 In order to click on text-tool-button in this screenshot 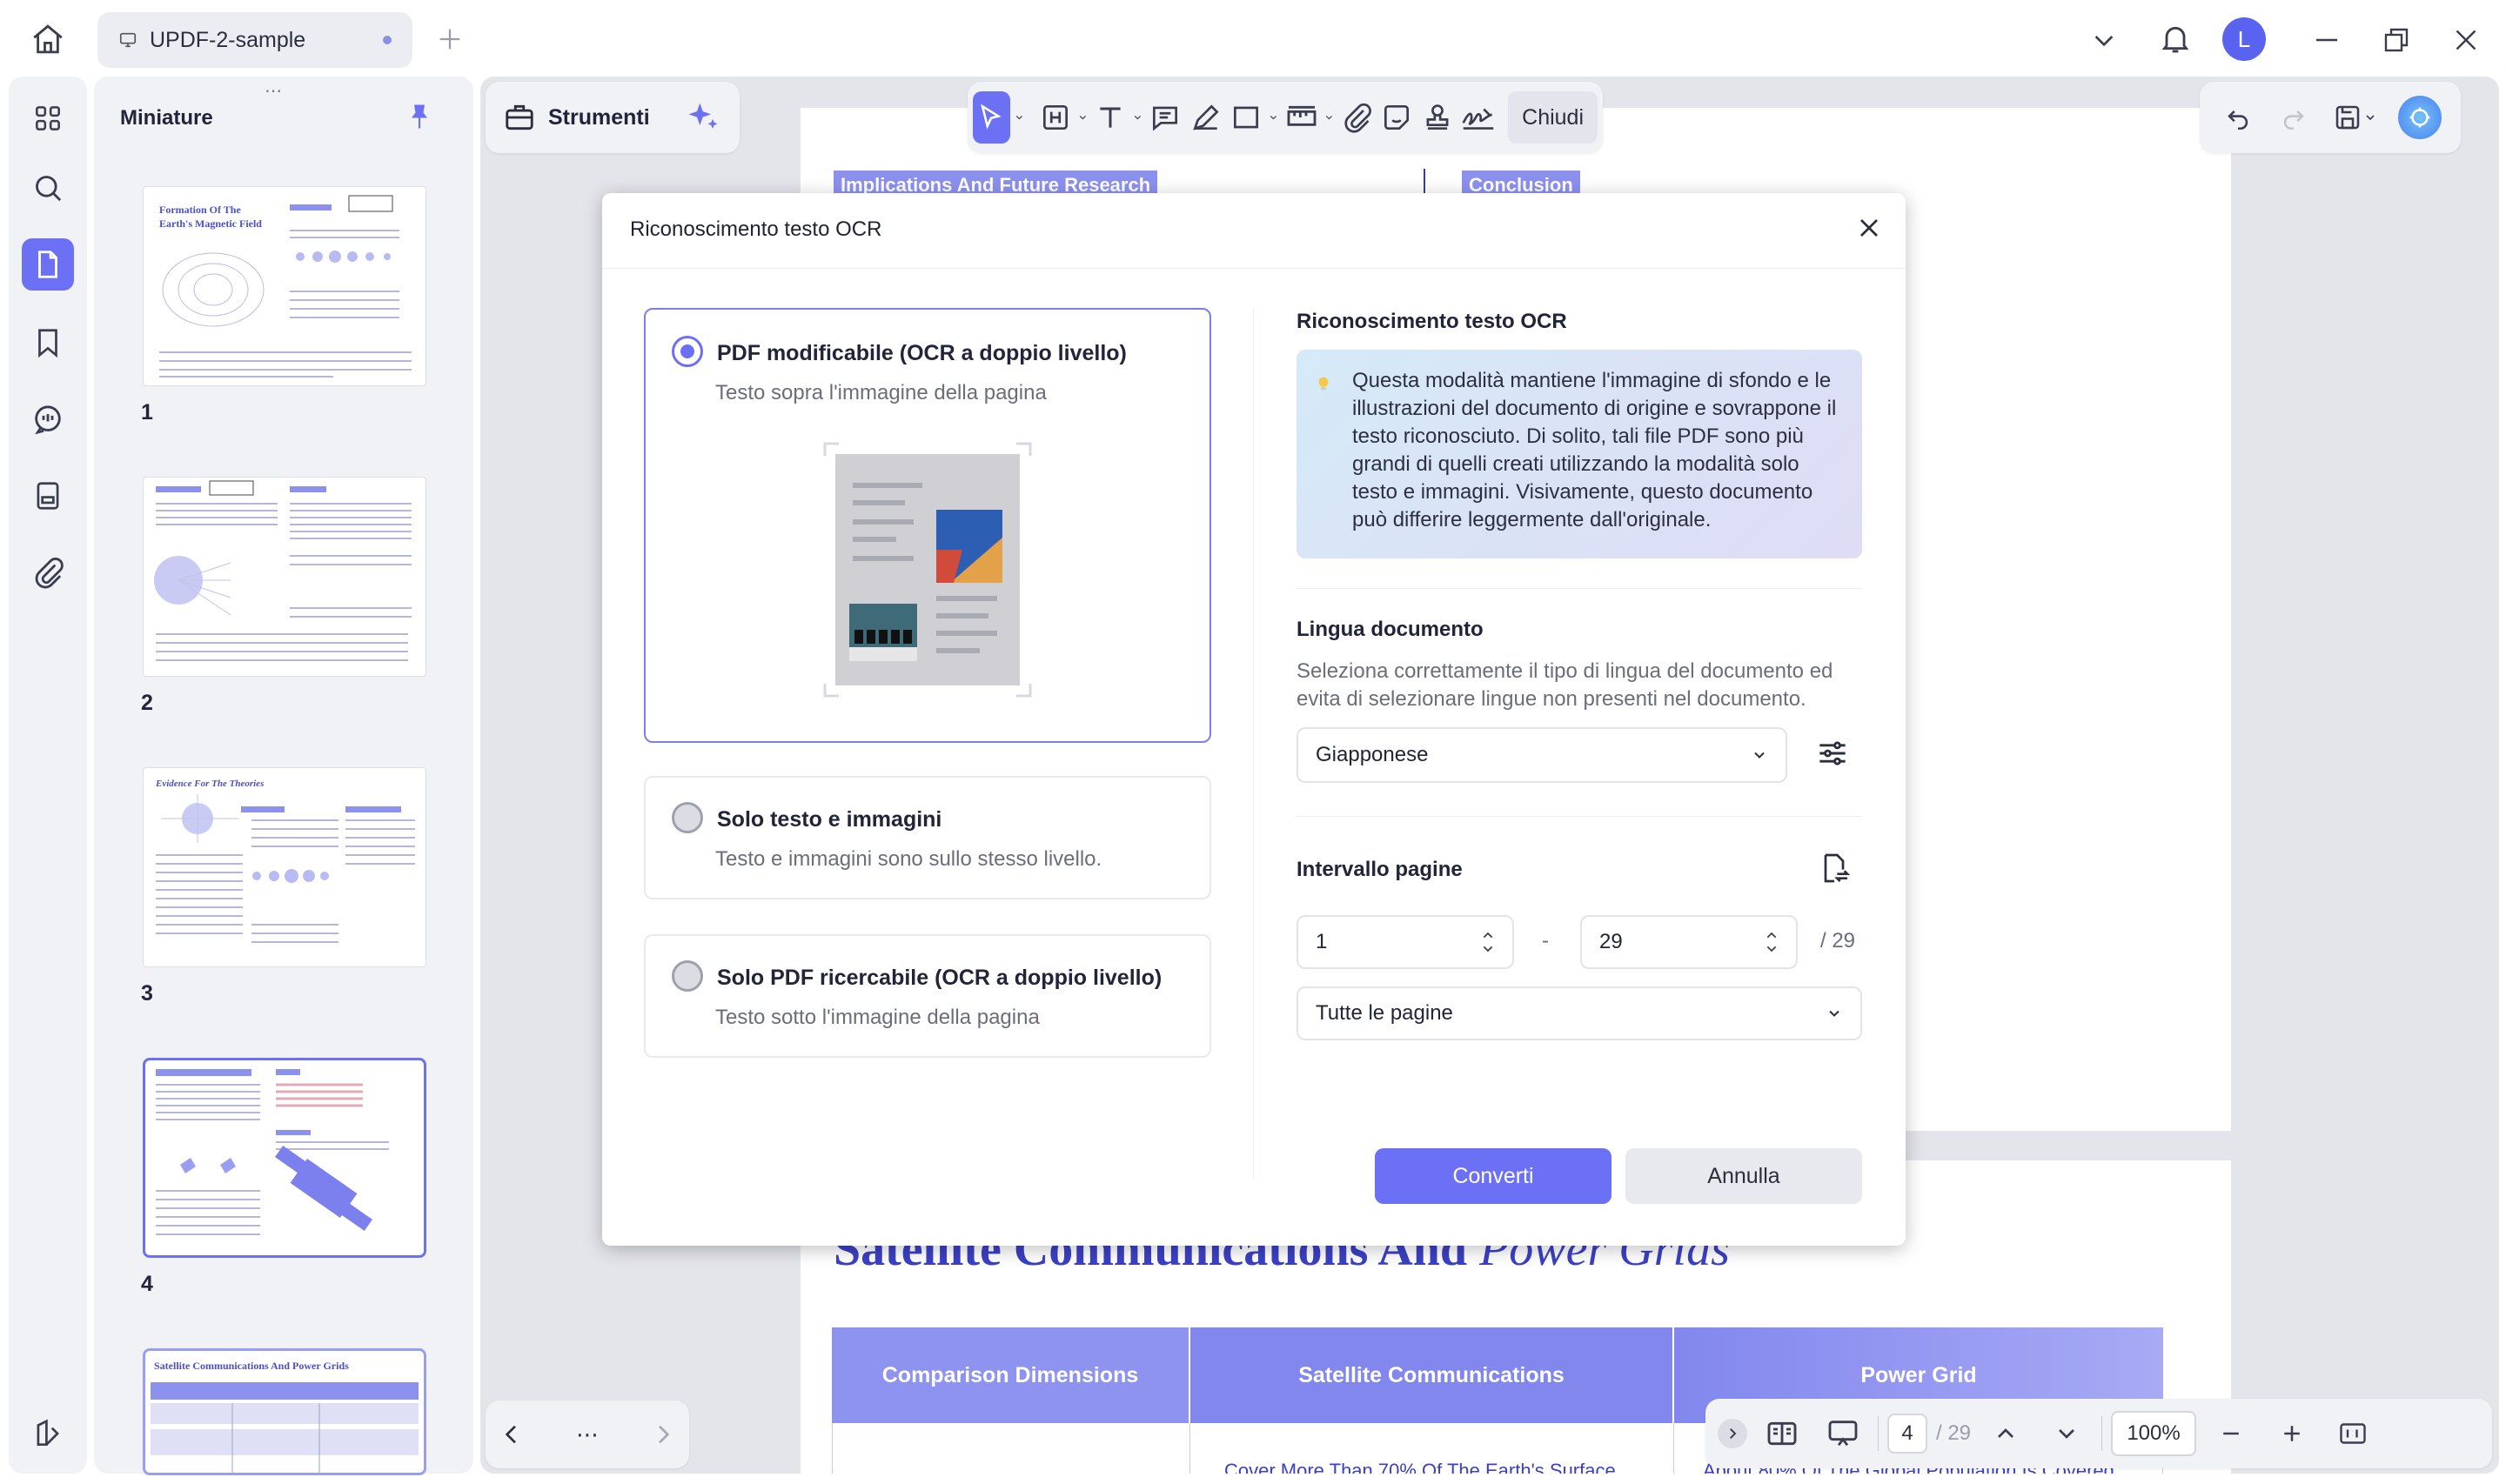, I will do `click(1110, 118)`.